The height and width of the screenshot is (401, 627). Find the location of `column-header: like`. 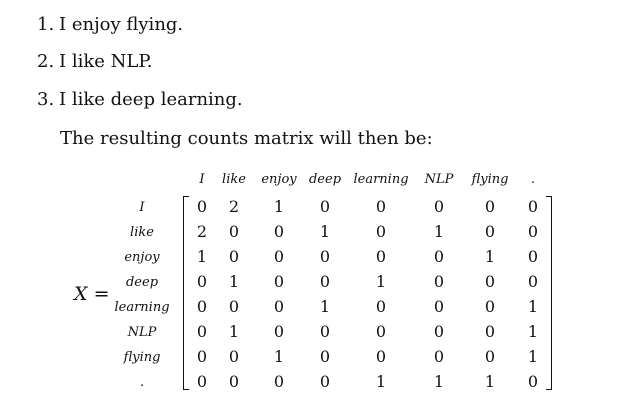

column-header: like is located at coordinates (234, 179).